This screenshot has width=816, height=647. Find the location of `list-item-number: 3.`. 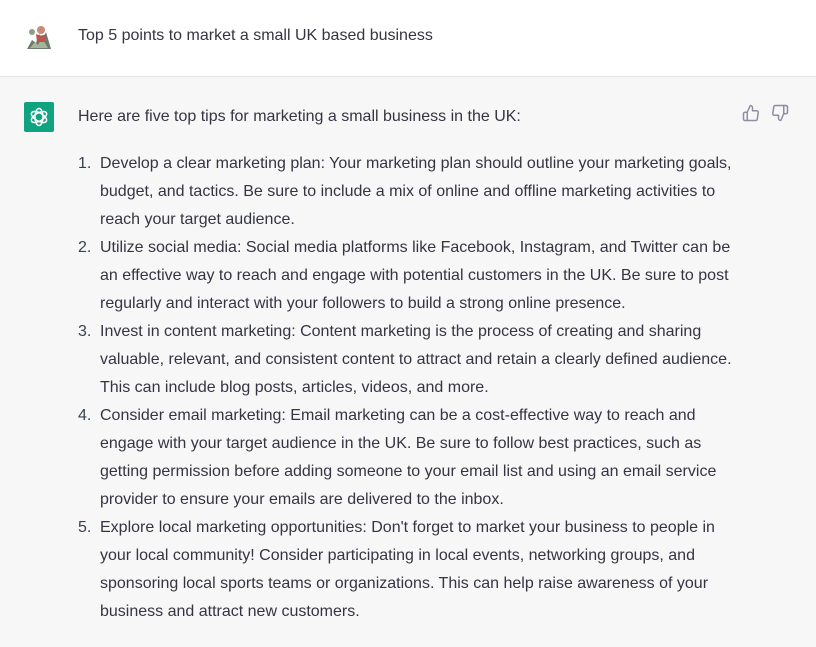

list-item-number: 3. is located at coordinates (85, 331).